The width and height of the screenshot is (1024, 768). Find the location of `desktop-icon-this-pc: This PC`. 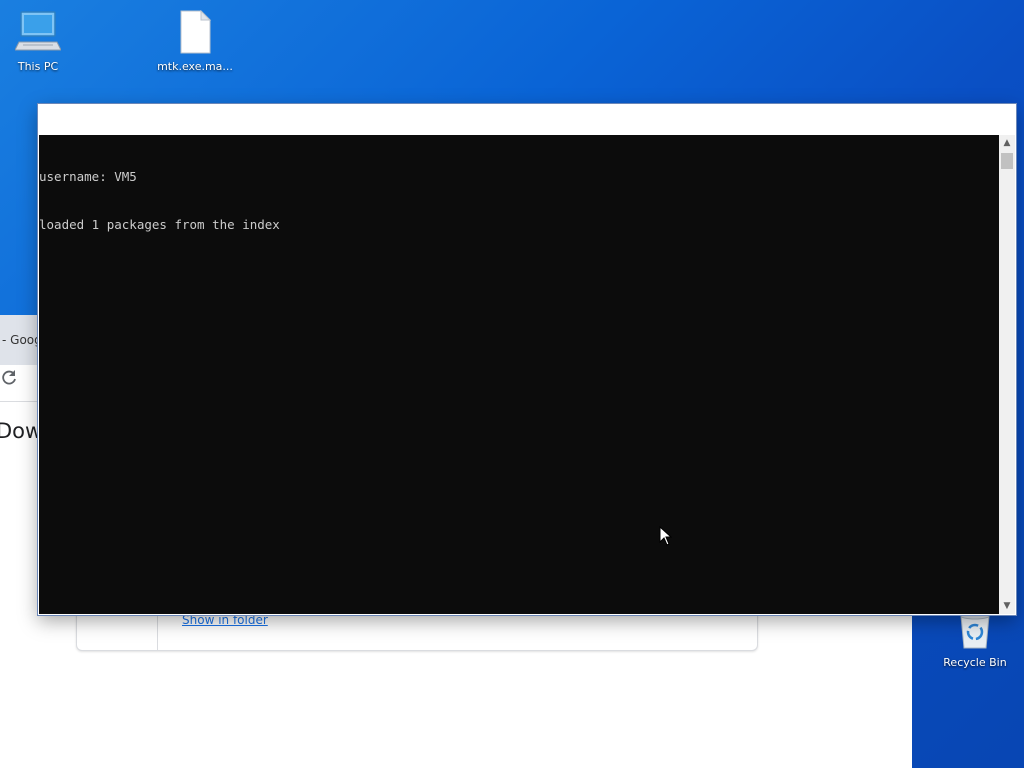

desktop-icon-this-pc: This PC is located at coordinates (40, 41).